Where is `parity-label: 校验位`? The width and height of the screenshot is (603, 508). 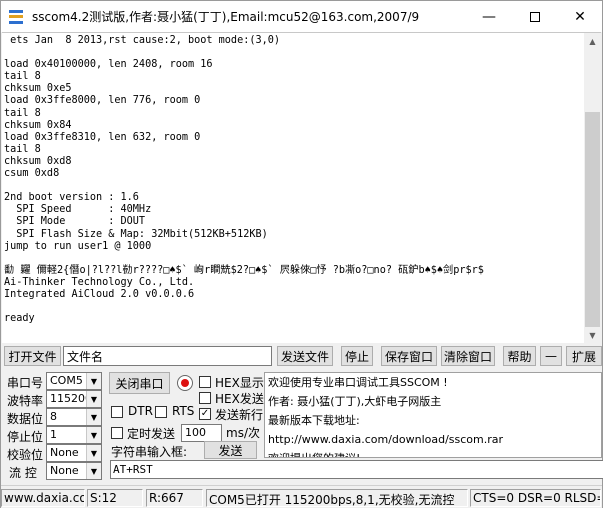 parity-label: 校验位 is located at coordinates (25, 455).